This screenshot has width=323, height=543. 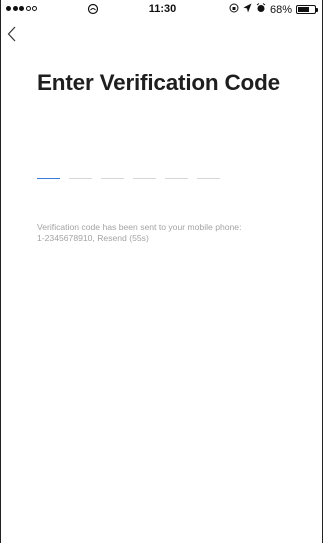 I want to click on battery-icon, so click(x=307, y=9).